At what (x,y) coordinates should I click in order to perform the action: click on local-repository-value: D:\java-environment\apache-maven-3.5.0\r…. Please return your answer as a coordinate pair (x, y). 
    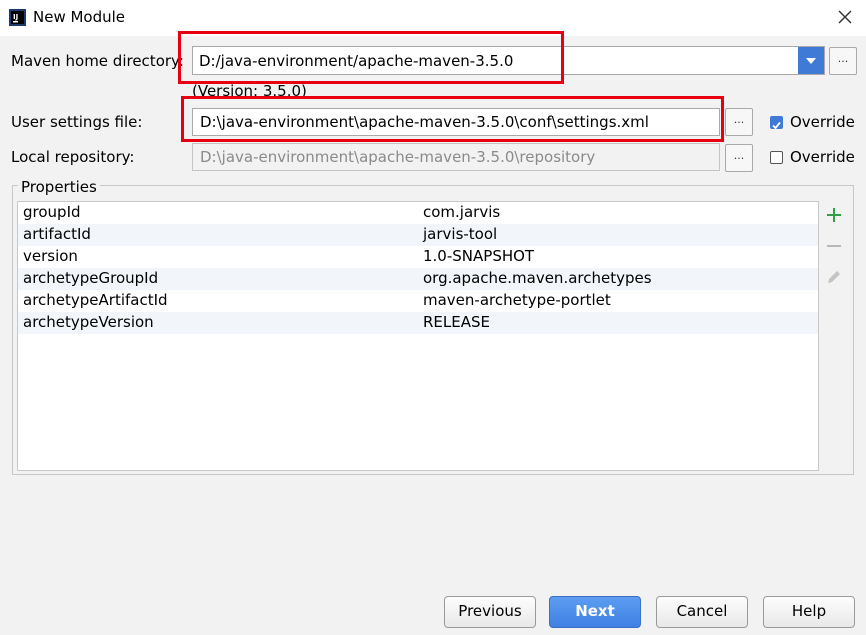
    Looking at the image, I should click on (398, 157).